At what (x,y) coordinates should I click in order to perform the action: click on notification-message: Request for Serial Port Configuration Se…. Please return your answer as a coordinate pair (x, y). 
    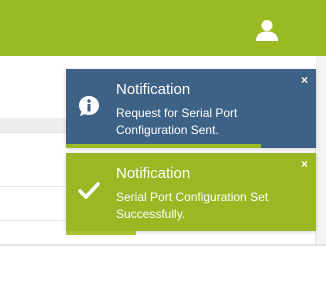
    Looking at the image, I should click on (177, 121).